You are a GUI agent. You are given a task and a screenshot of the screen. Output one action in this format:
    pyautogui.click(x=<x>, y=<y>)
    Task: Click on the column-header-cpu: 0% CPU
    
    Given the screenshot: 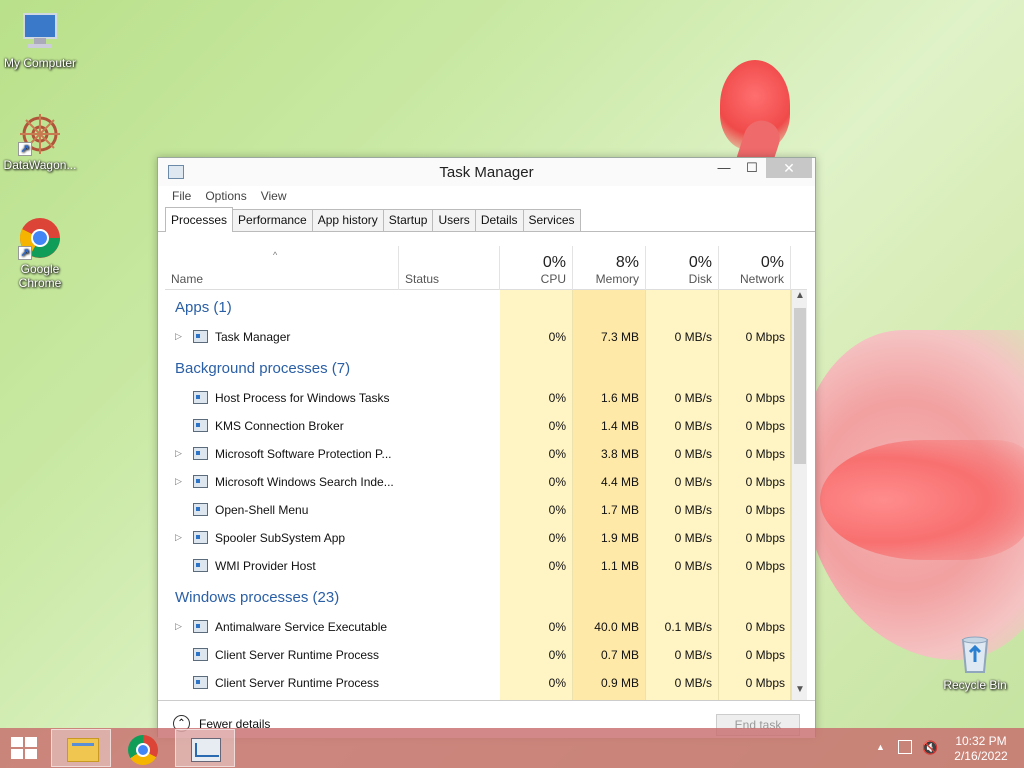 What is the action you would take?
    pyautogui.click(x=536, y=268)
    